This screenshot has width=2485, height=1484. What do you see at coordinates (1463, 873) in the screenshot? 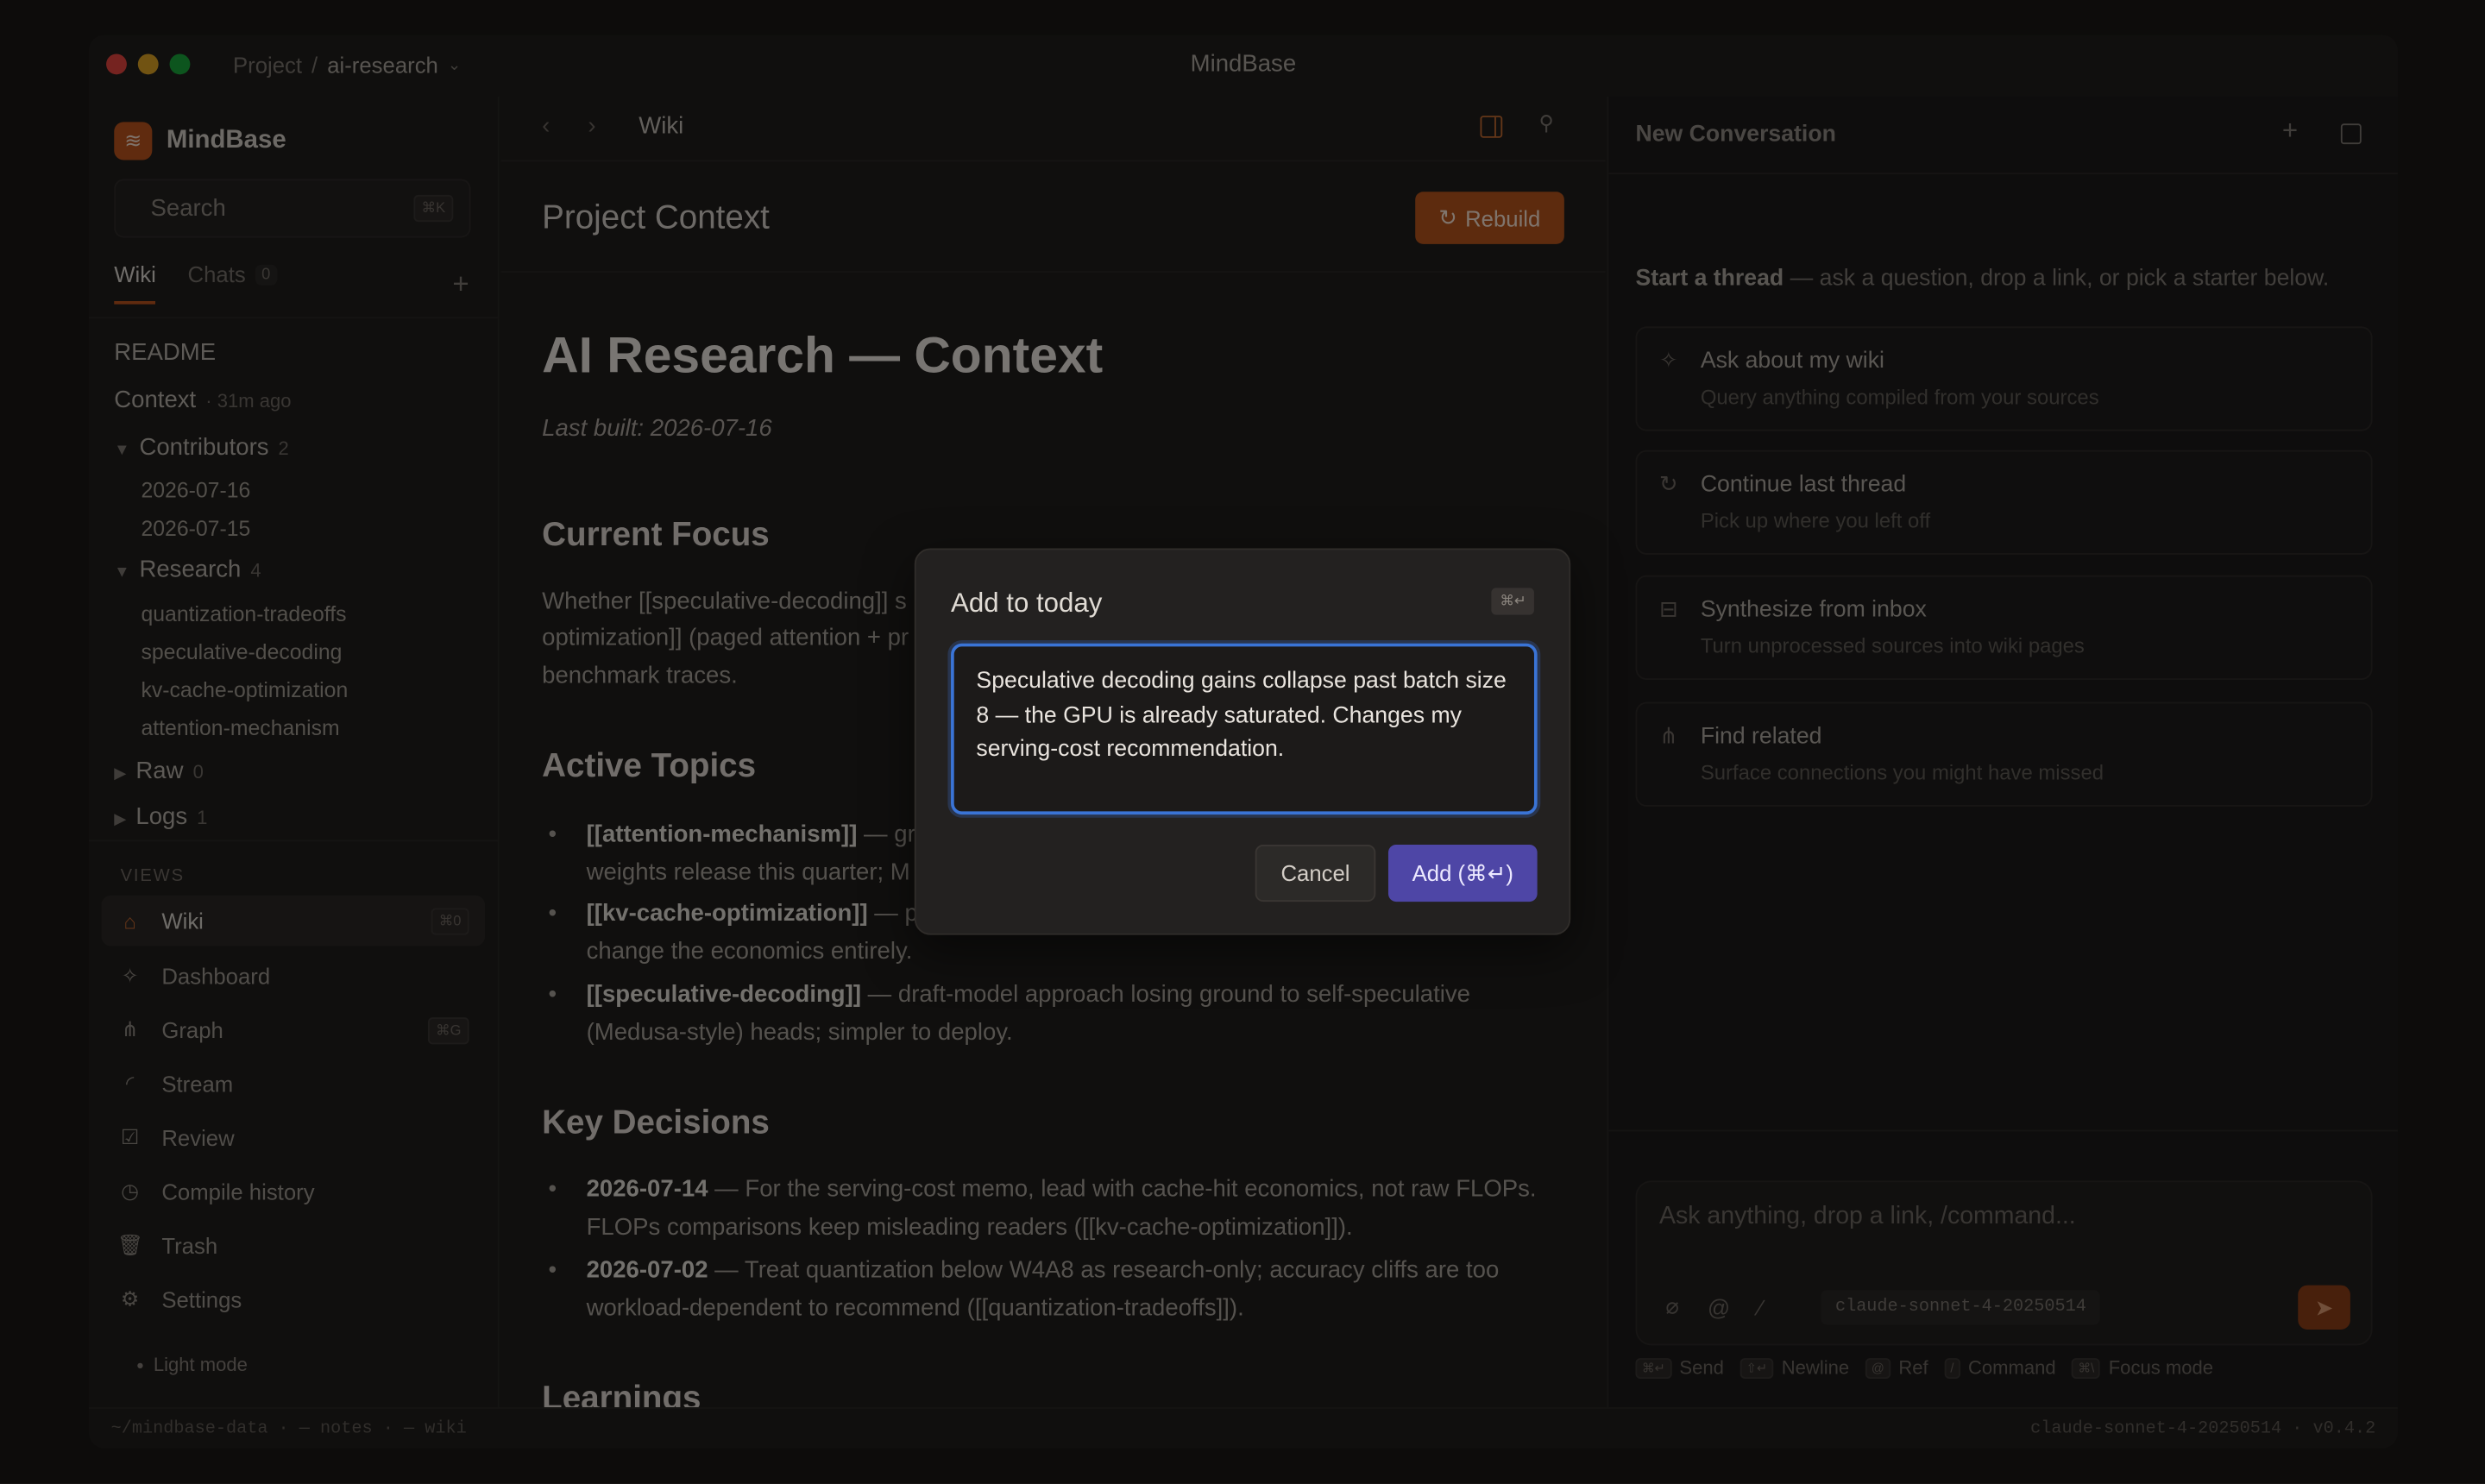
I see `add-button: Add (⌘↵)` at bounding box center [1463, 873].